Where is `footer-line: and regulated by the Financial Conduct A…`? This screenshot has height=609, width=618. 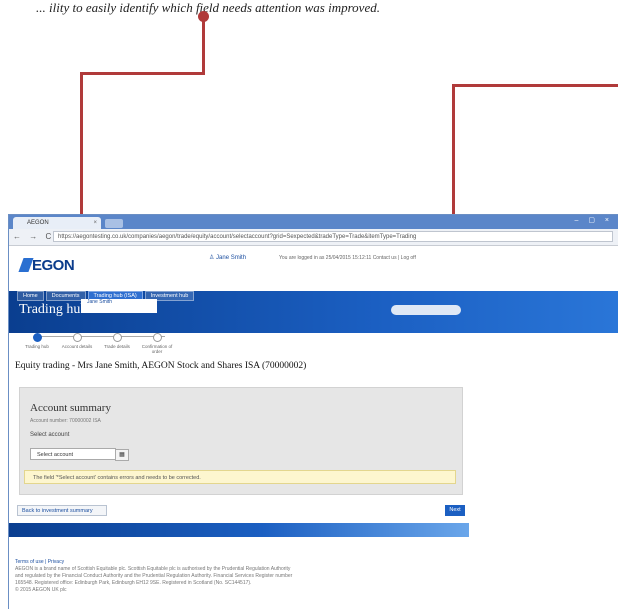 footer-line: and regulated by the Financial Conduct A… is located at coordinates (154, 576).